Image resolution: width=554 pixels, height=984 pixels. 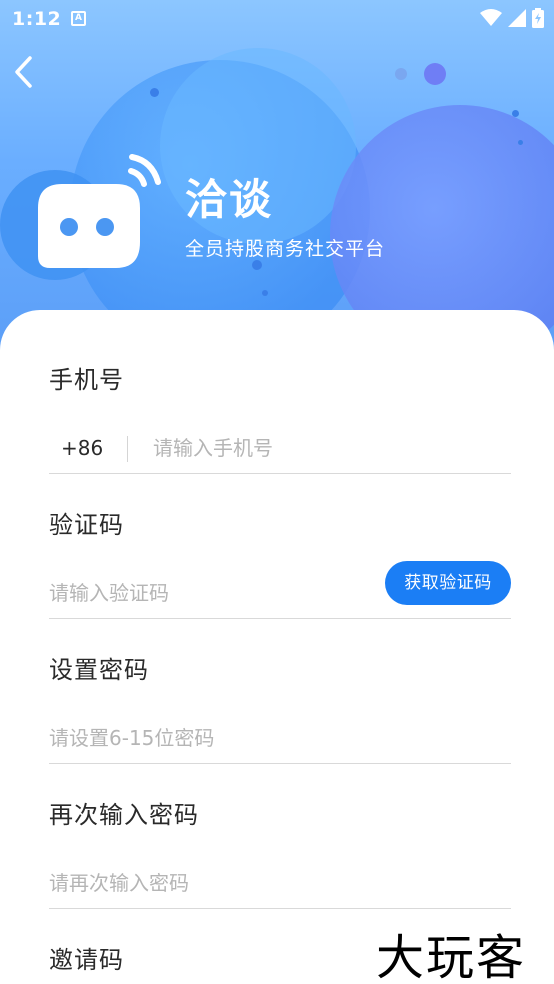 What do you see at coordinates (517, 18) in the screenshot?
I see `signal-icon` at bounding box center [517, 18].